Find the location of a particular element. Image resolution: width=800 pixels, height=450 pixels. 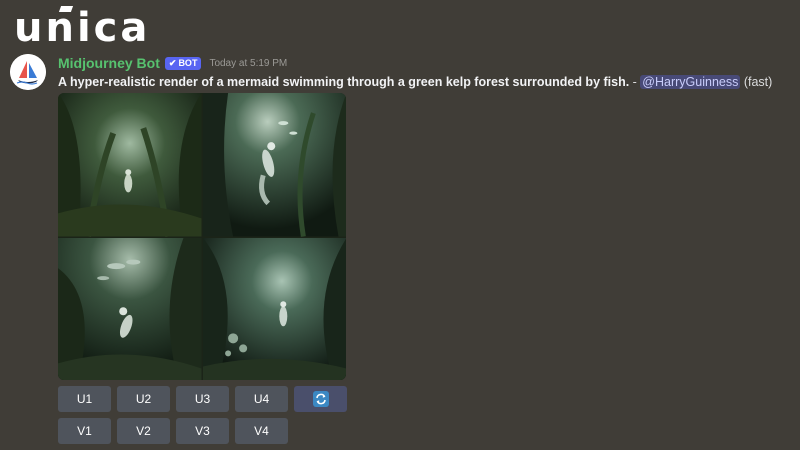

logo-text: unica is located at coordinates (82, 28).